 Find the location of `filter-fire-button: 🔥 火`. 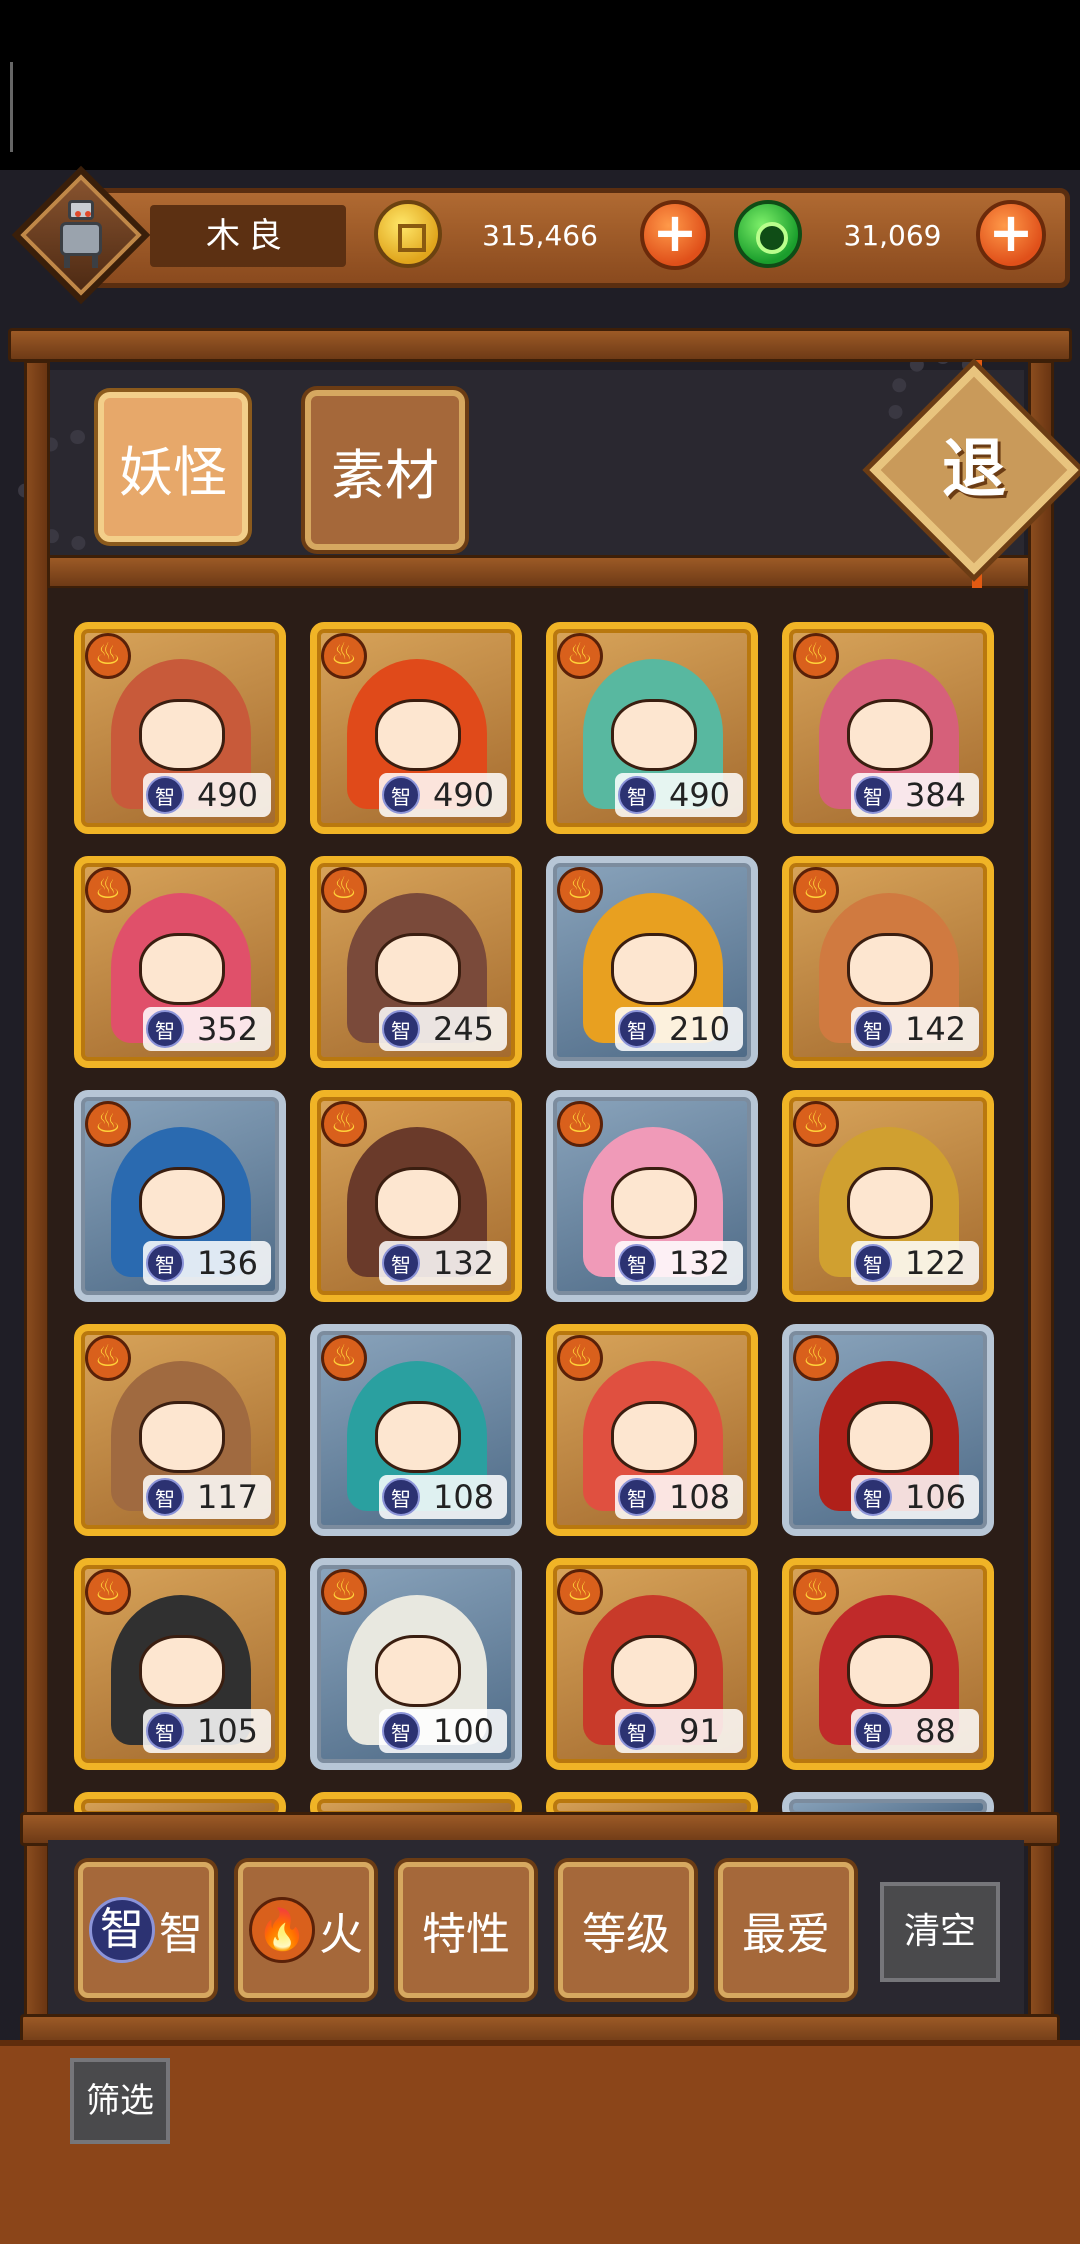

filter-fire-button: 🔥 火 is located at coordinates (306, 1930).